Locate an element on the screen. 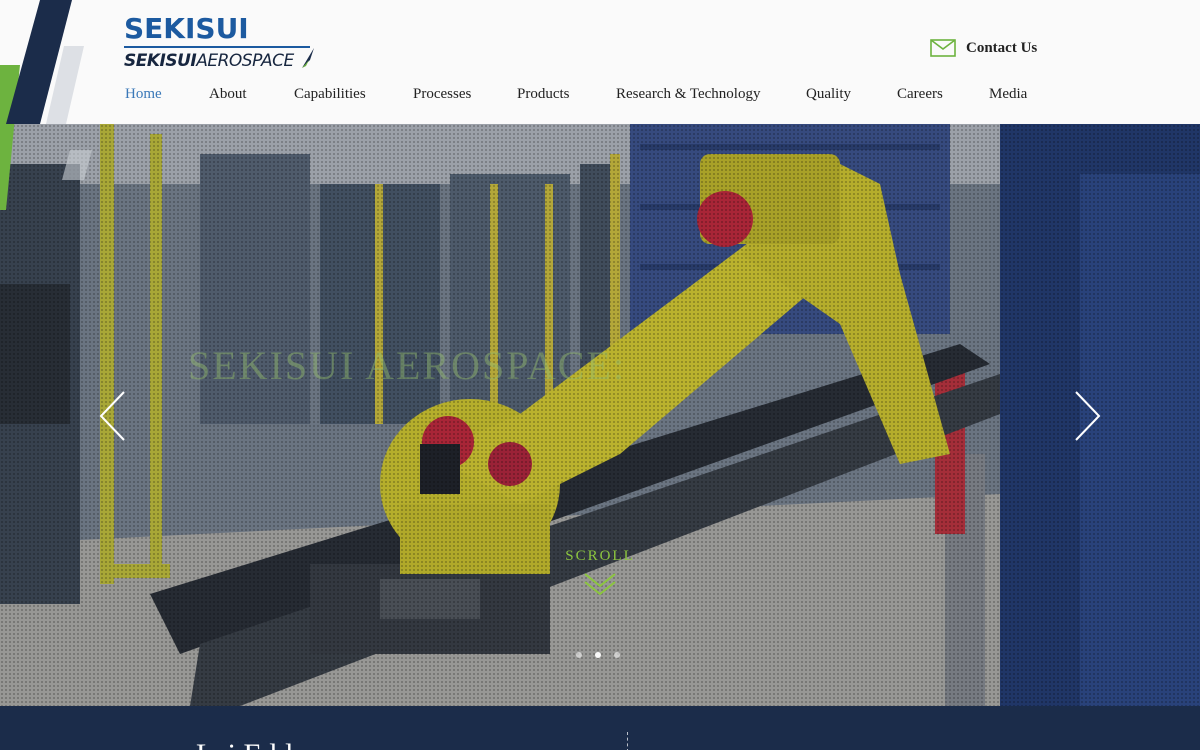  nav-item-research-technology: Research & Technology is located at coordinates (688, 94).